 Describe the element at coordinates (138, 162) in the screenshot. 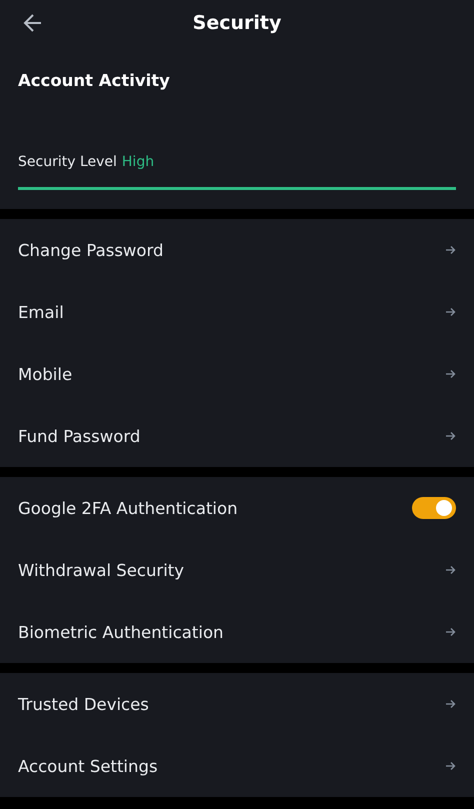

I see `security-level-value: High` at that location.